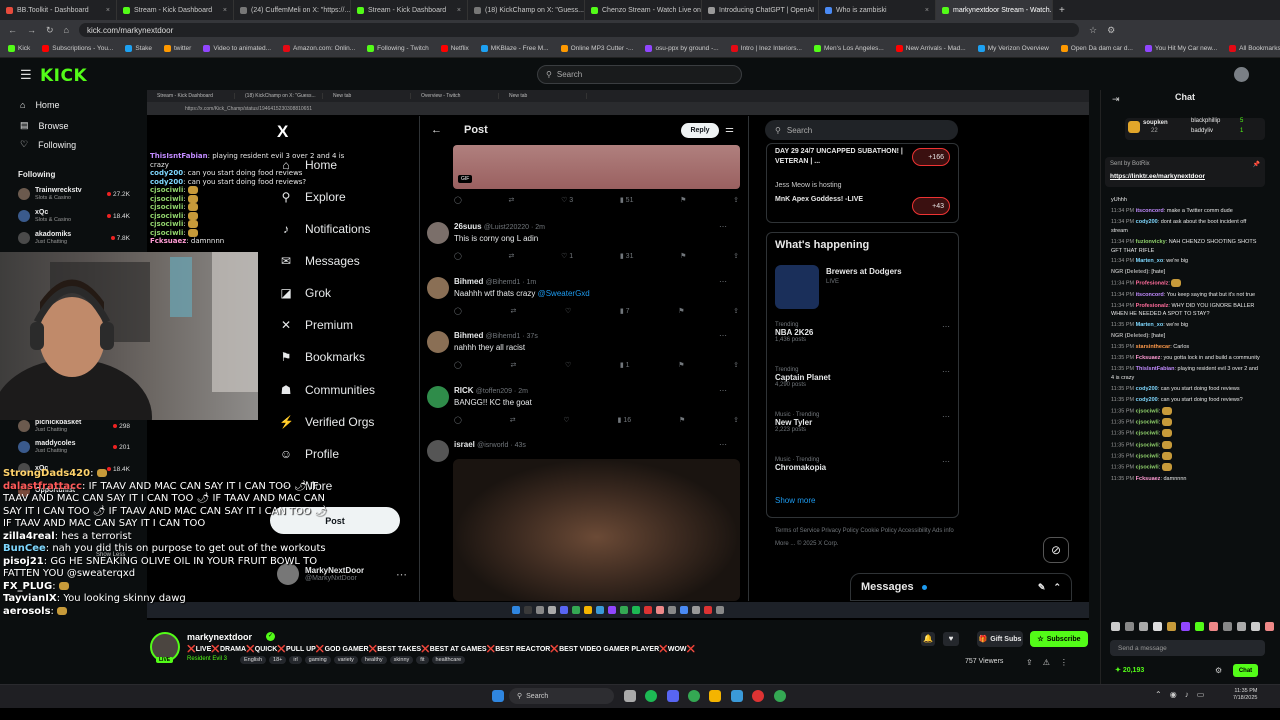 The image size is (1280, 720). What do you see at coordinates (627, 256) in the screenshot?
I see `views-icon: ▮ 31` at bounding box center [627, 256].